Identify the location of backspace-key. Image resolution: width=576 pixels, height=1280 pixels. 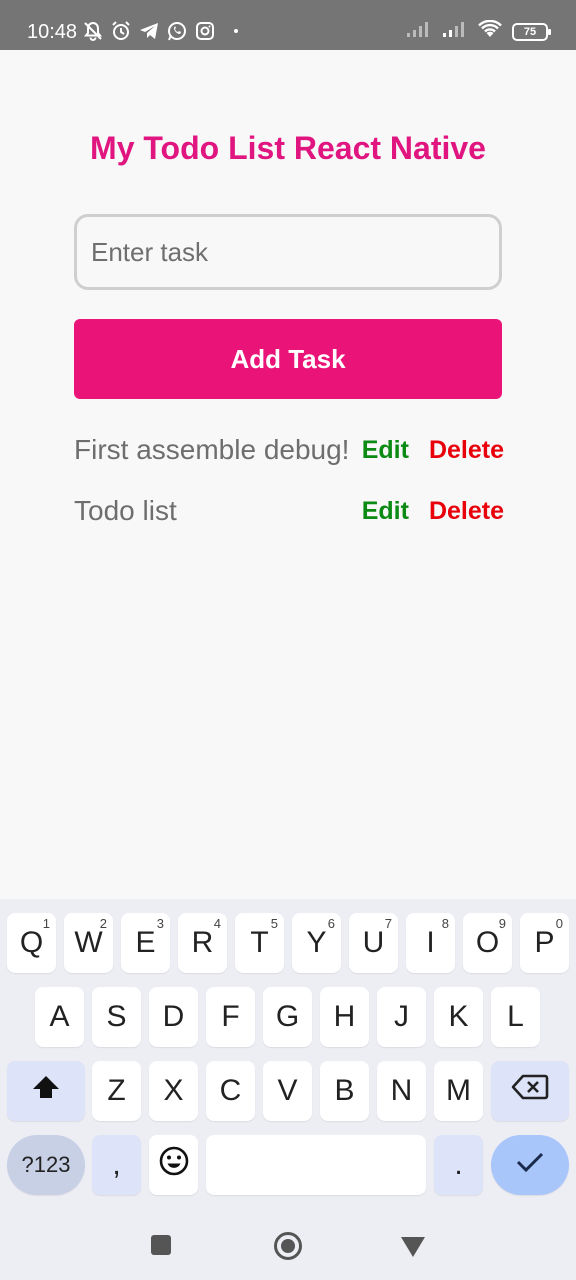
(530, 1091).